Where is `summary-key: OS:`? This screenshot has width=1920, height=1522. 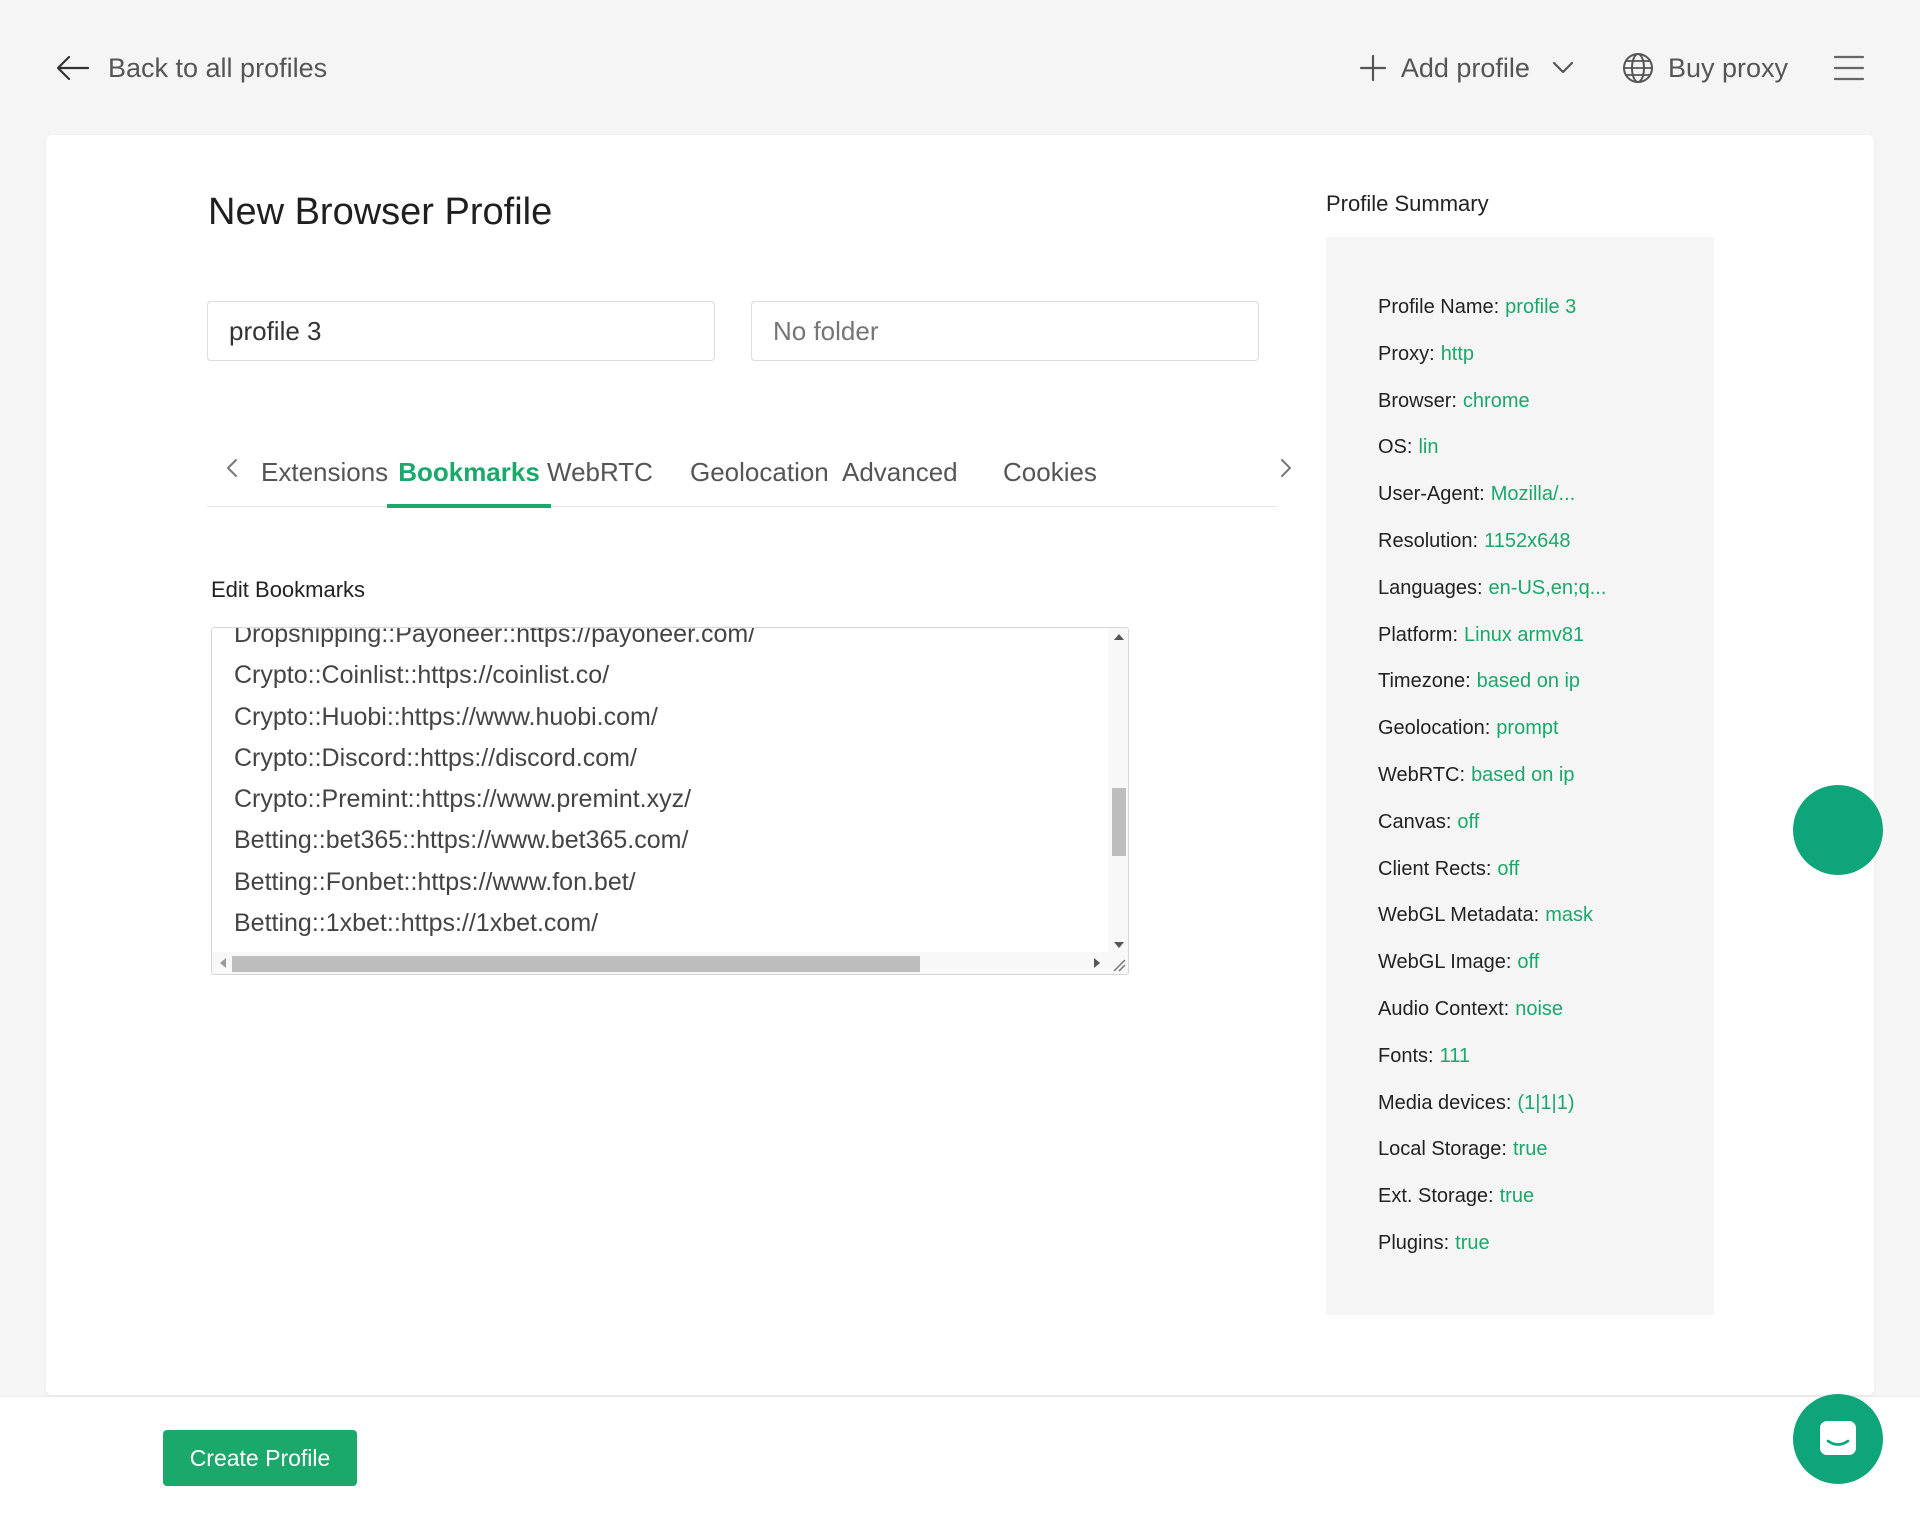 summary-key: OS: is located at coordinates (1395, 447).